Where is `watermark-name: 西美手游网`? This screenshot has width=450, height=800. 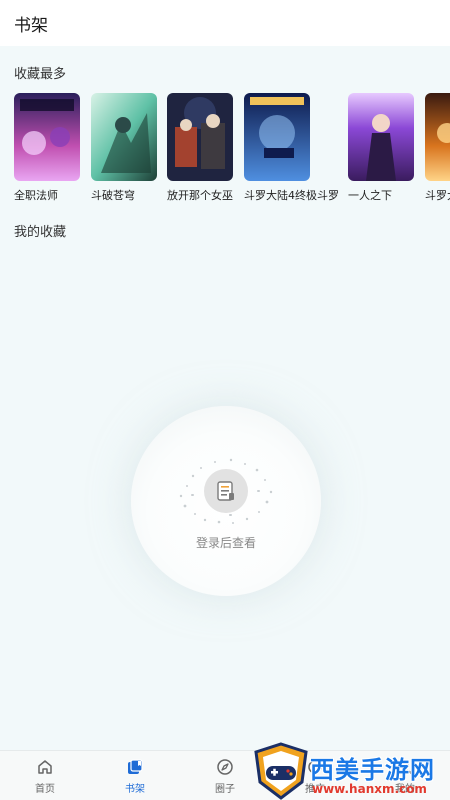
watermark-name: 西美手游网 is located at coordinates (372, 770).